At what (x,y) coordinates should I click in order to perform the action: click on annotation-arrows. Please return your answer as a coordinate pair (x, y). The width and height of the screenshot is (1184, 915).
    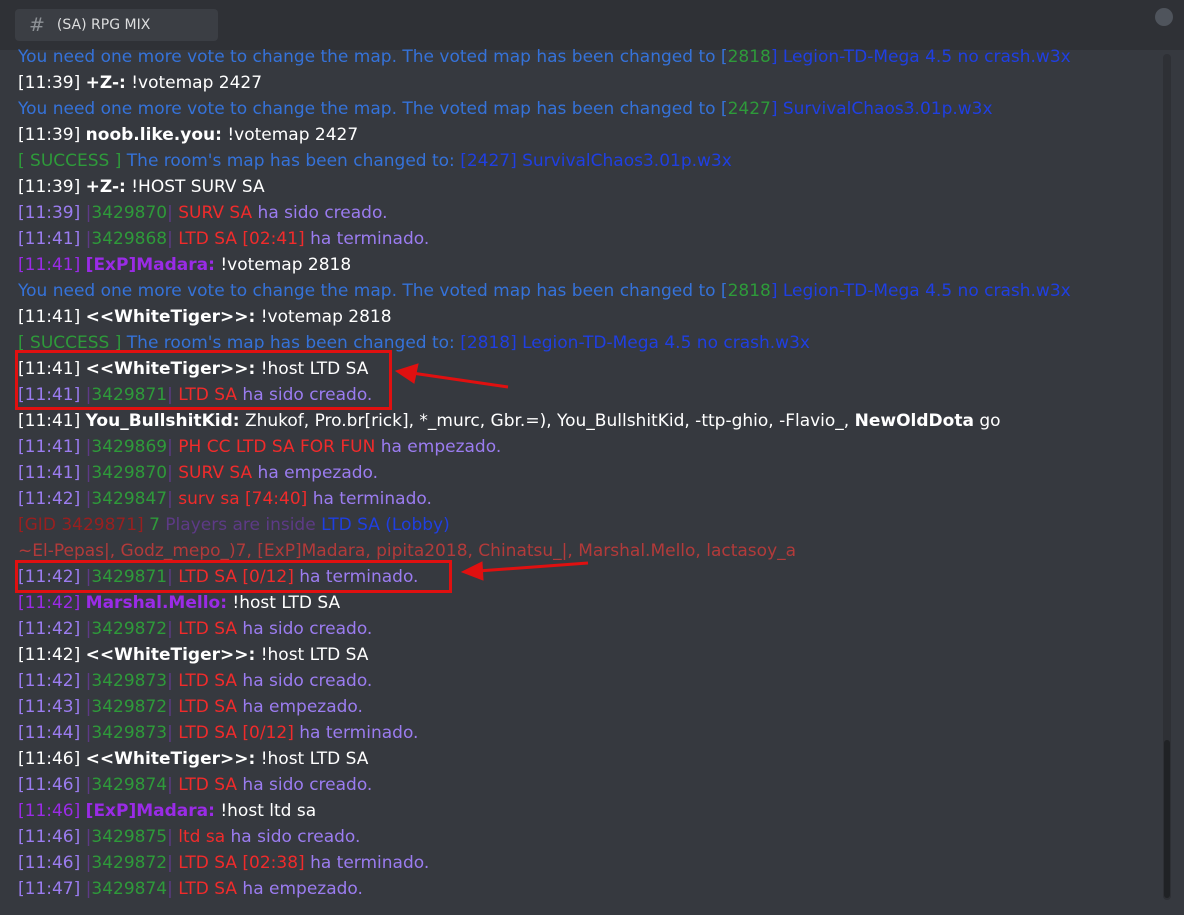
    Looking at the image, I should click on (491, 472).